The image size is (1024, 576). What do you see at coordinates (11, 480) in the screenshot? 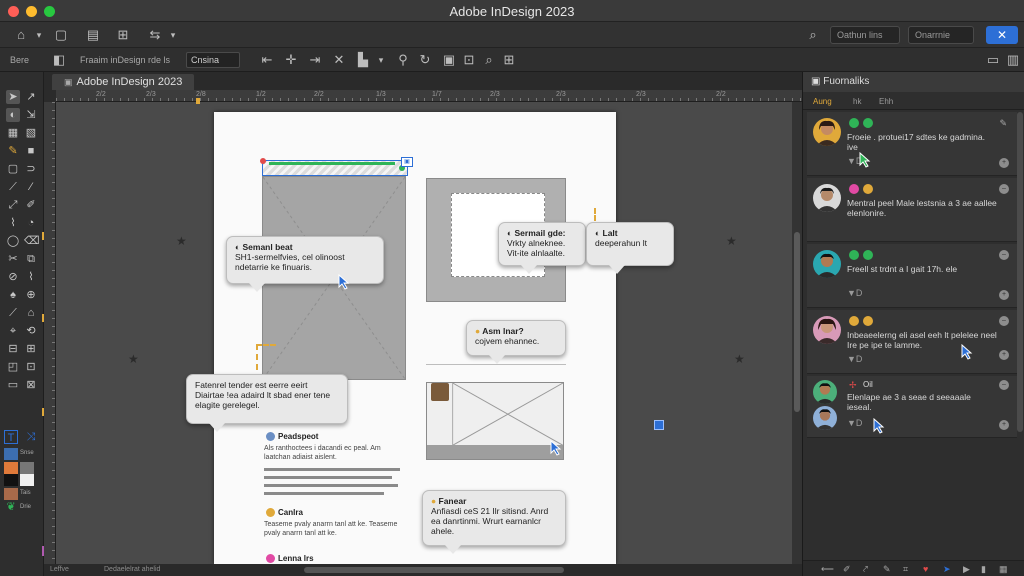
I see `black-swatch` at bounding box center [11, 480].